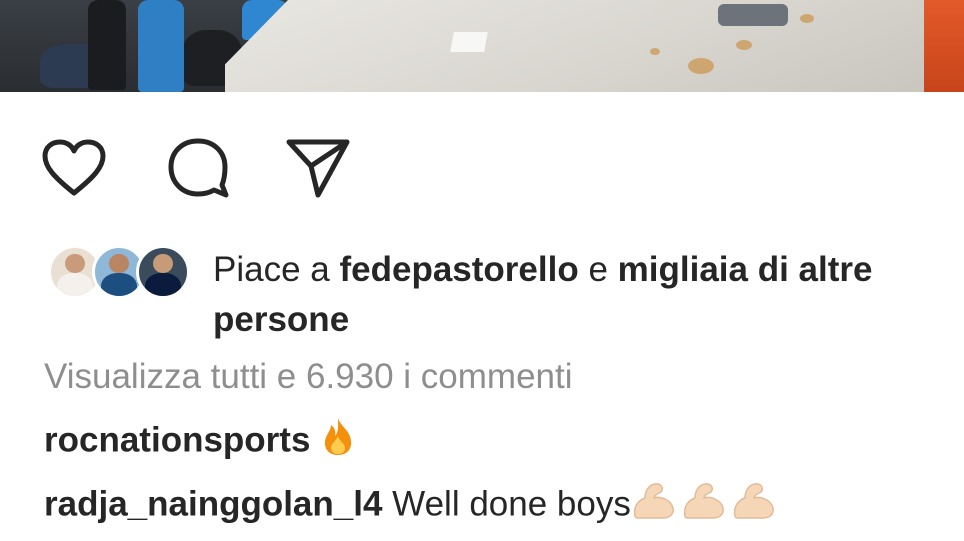  What do you see at coordinates (944, 46) in the screenshot?
I see `photo-wall` at bounding box center [944, 46].